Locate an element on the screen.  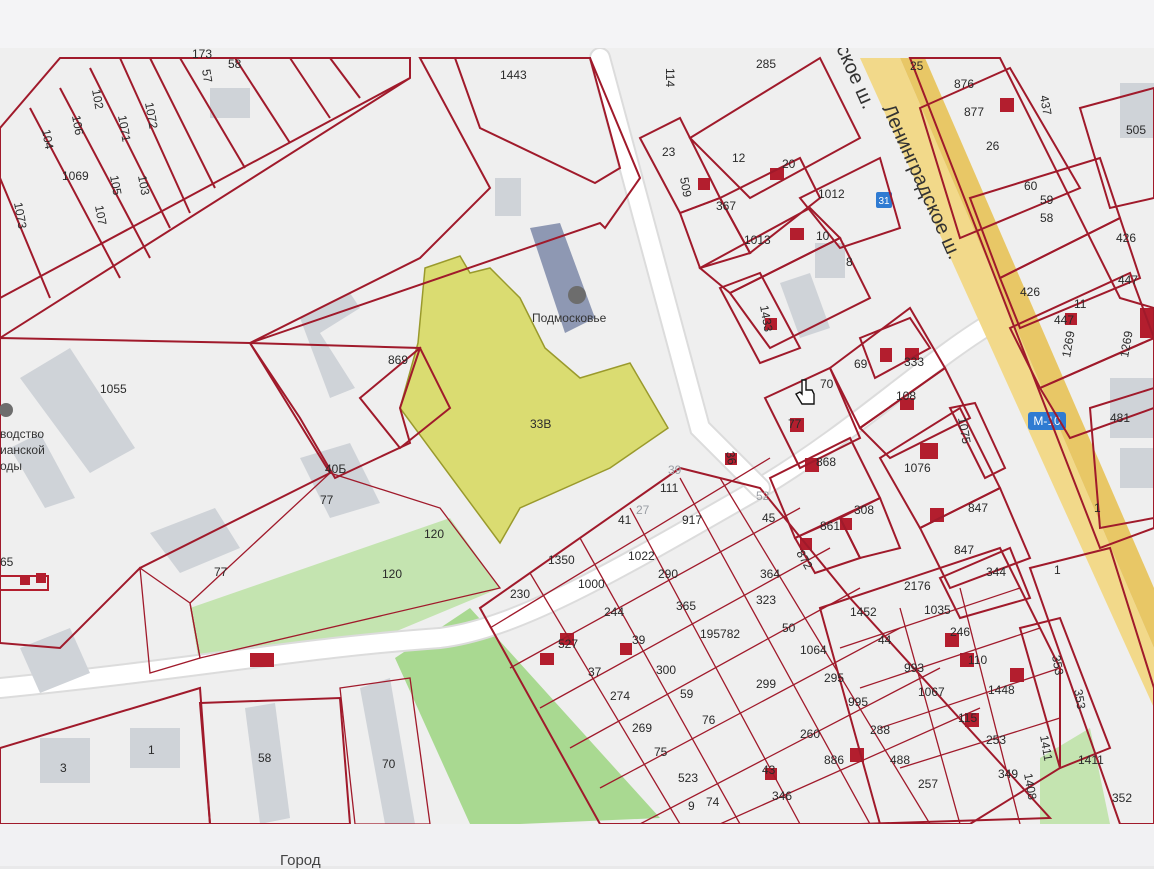
svg-text: 195782 is located at coordinates (720, 634).